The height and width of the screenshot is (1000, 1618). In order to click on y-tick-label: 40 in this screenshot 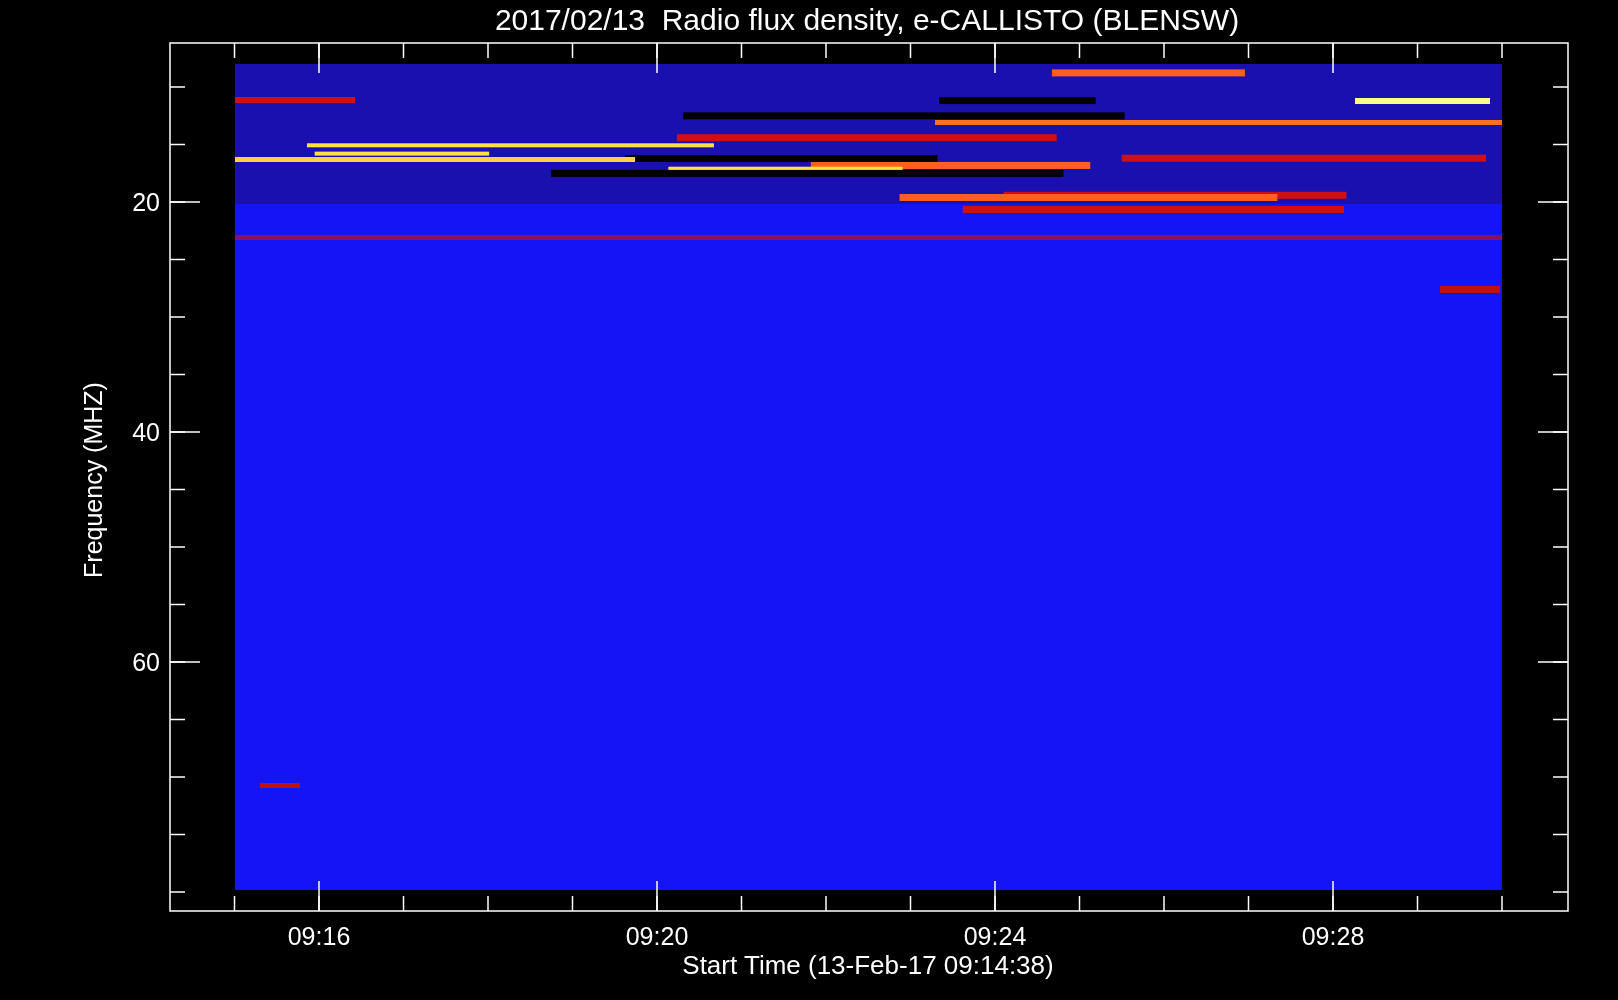, I will do `click(146, 432)`.